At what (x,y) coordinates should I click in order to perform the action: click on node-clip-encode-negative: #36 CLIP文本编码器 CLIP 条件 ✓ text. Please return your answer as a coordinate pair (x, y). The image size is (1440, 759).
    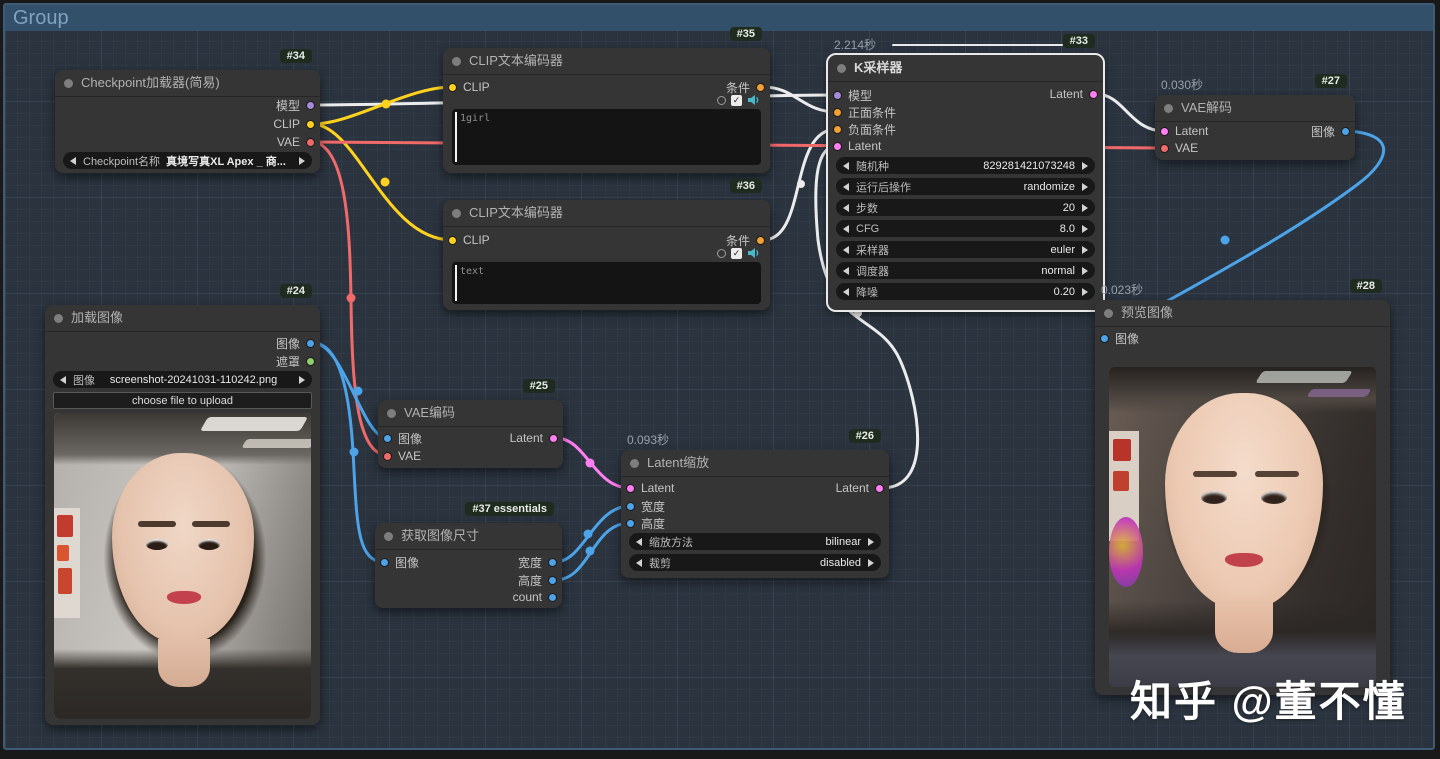
    Looking at the image, I should click on (606, 244).